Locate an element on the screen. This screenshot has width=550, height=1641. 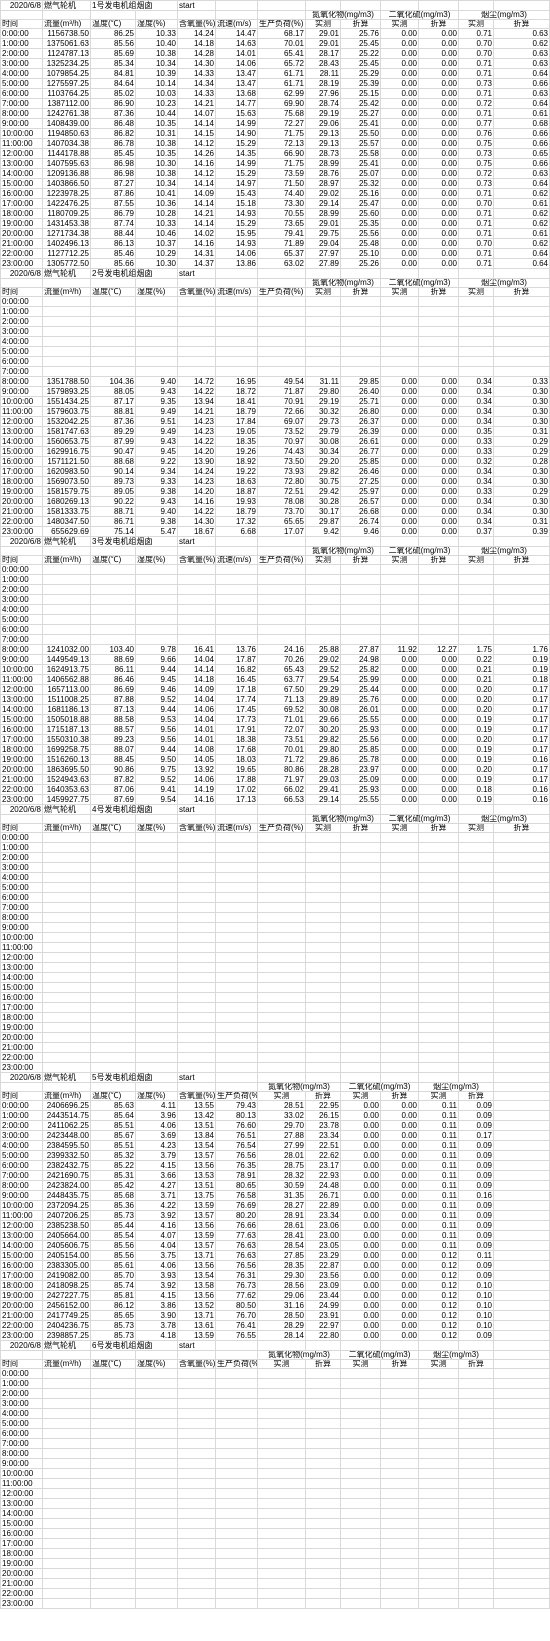
value-cell: 25.42 is located at coordinates (361, 103).